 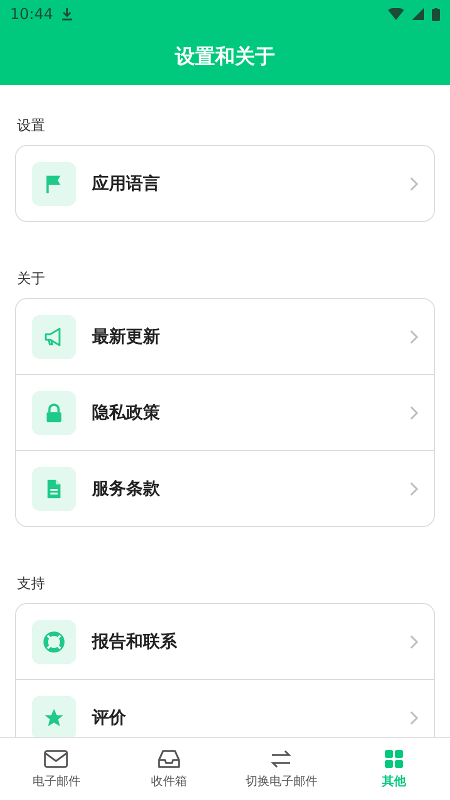 I want to click on megaphone-icon, so click(x=54, y=336).